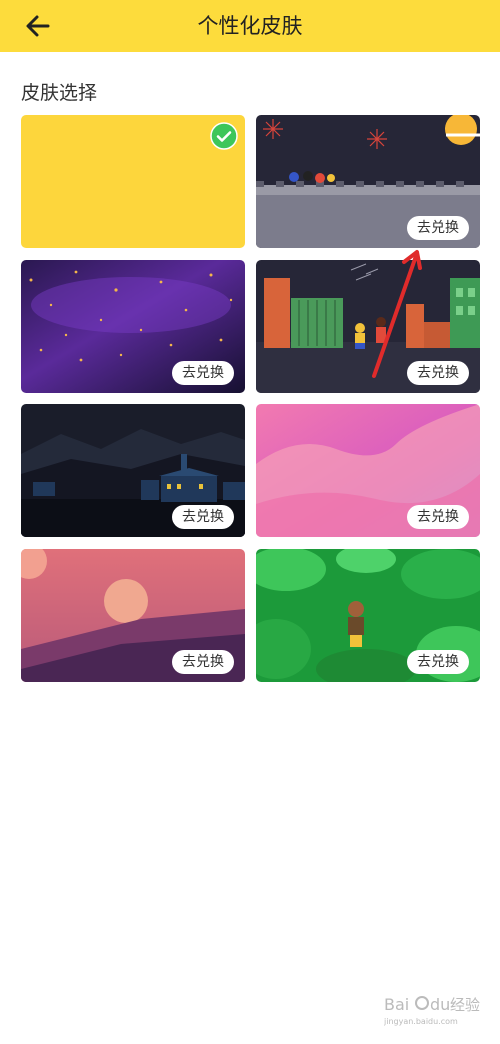  I want to click on skin-card-night-village: 去兑换, so click(133, 470).